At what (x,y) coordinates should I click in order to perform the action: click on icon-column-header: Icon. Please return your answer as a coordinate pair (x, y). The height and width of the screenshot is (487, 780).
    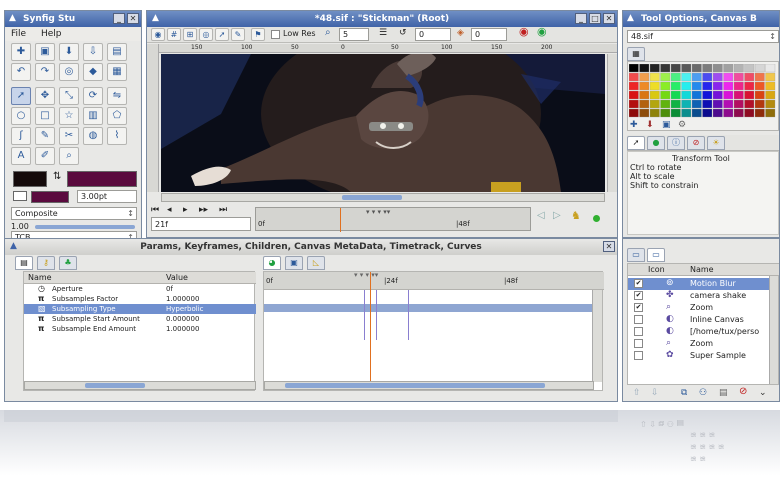
    Looking at the image, I should click on (656, 270).